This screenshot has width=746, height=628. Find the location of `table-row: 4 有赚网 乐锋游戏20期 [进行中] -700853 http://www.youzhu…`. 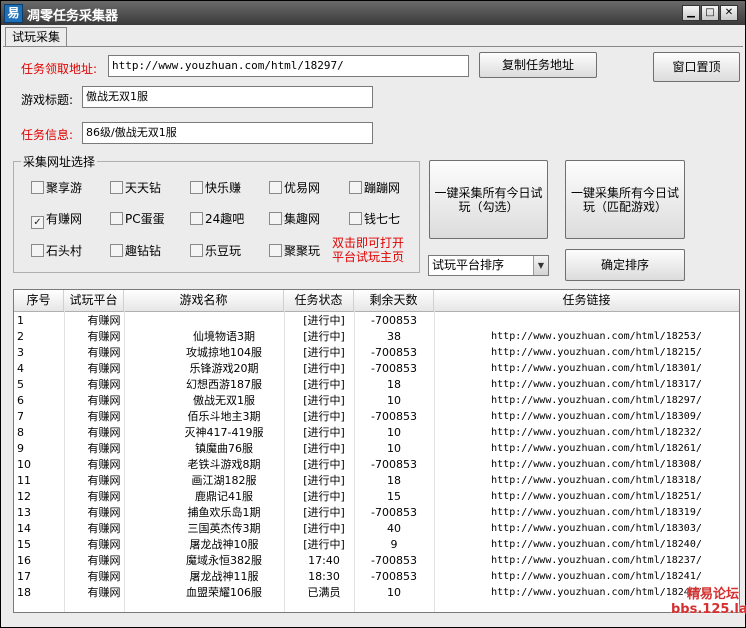

table-row: 4 有赚网 乐锋游戏20期 [进行中] -700853 http://www.youzhu… is located at coordinates (376, 369).